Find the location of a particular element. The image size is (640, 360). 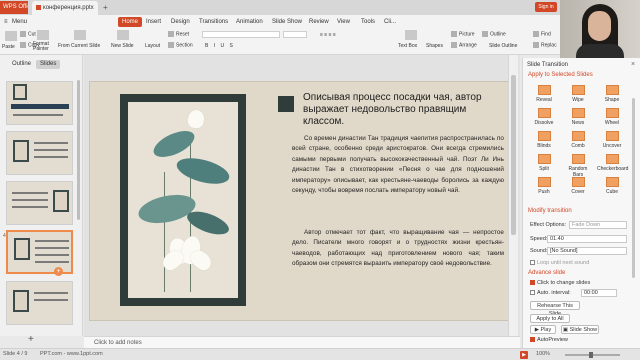

menu-design: Design is located at coordinates (180, 22).